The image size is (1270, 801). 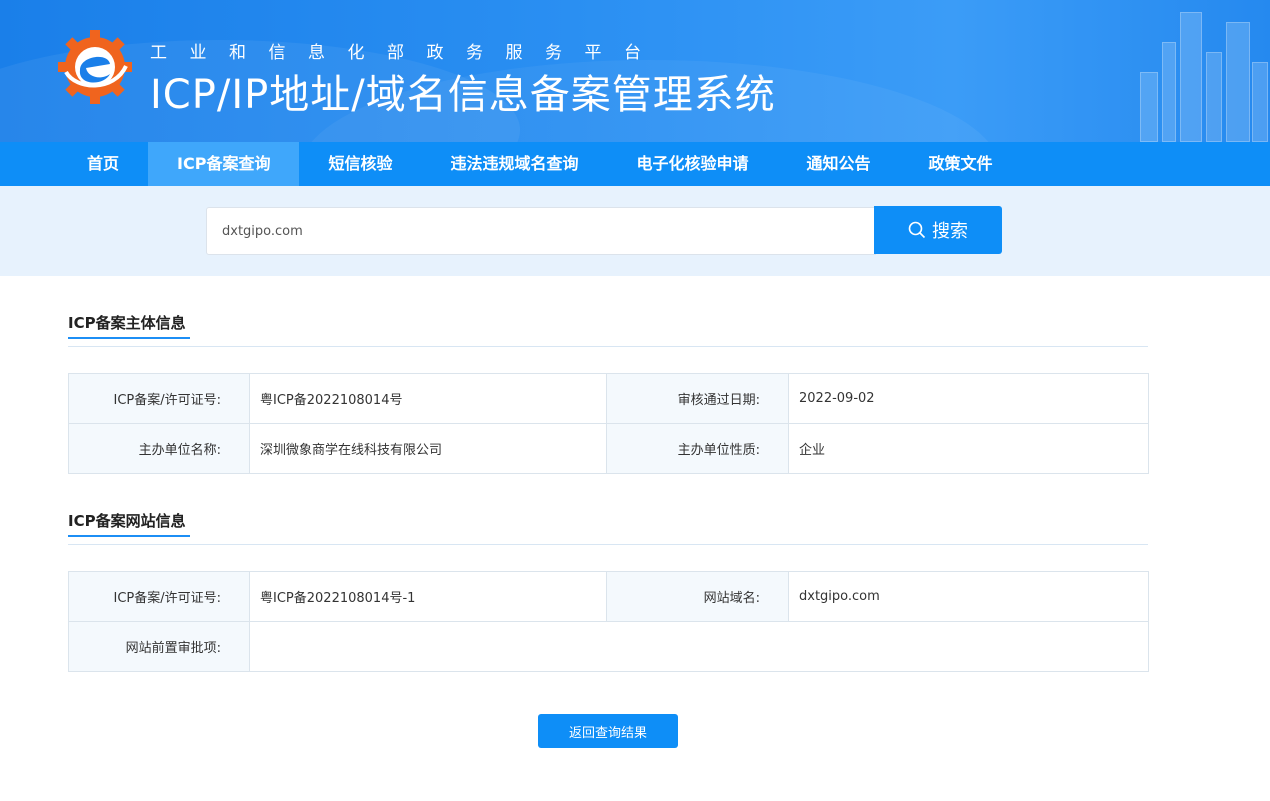 What do you see at coordinates (950, 231) in the screenshot?
I see `search-button-label: 搜索` at bounding box center [950, 231].